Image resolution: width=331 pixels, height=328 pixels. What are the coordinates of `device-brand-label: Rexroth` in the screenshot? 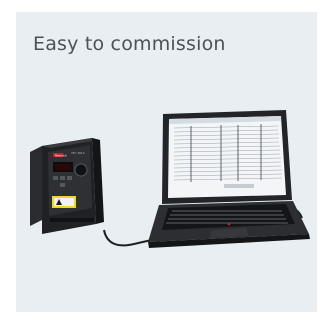 It's located at (61, 156).